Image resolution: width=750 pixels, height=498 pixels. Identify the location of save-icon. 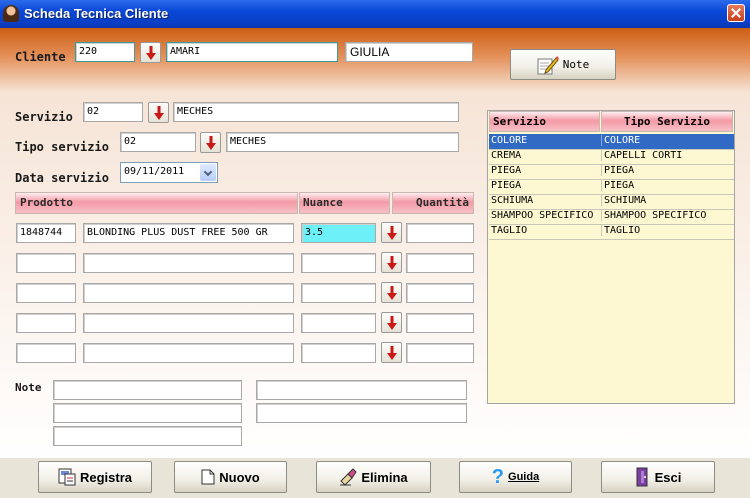
(67, 477).